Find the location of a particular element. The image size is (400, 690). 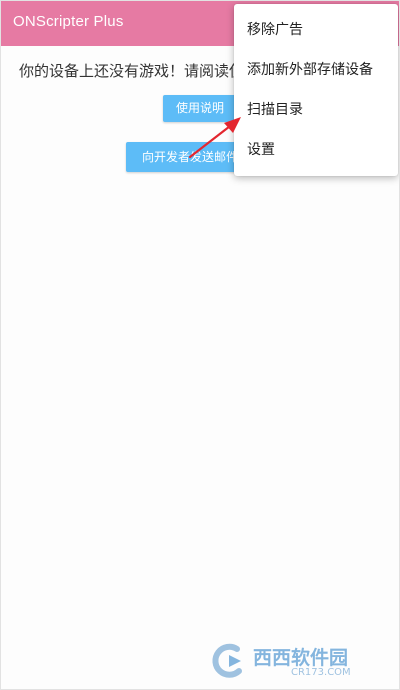

site-watermark: 西西软件园 CR173.COM is located at coordinates (296, 661).